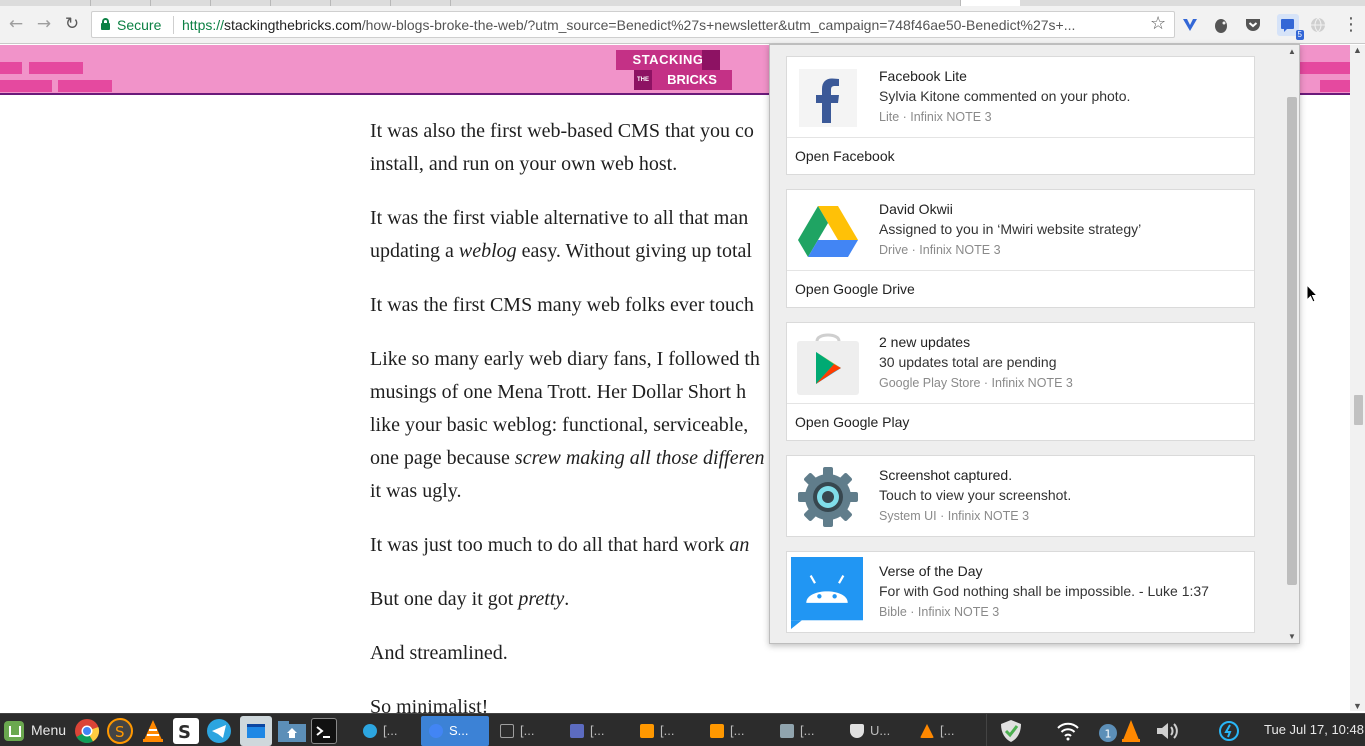 Image resolution: width=1365 pixels, height=746 pixels. I want to click on text-editor-icon, so click(577, 731).